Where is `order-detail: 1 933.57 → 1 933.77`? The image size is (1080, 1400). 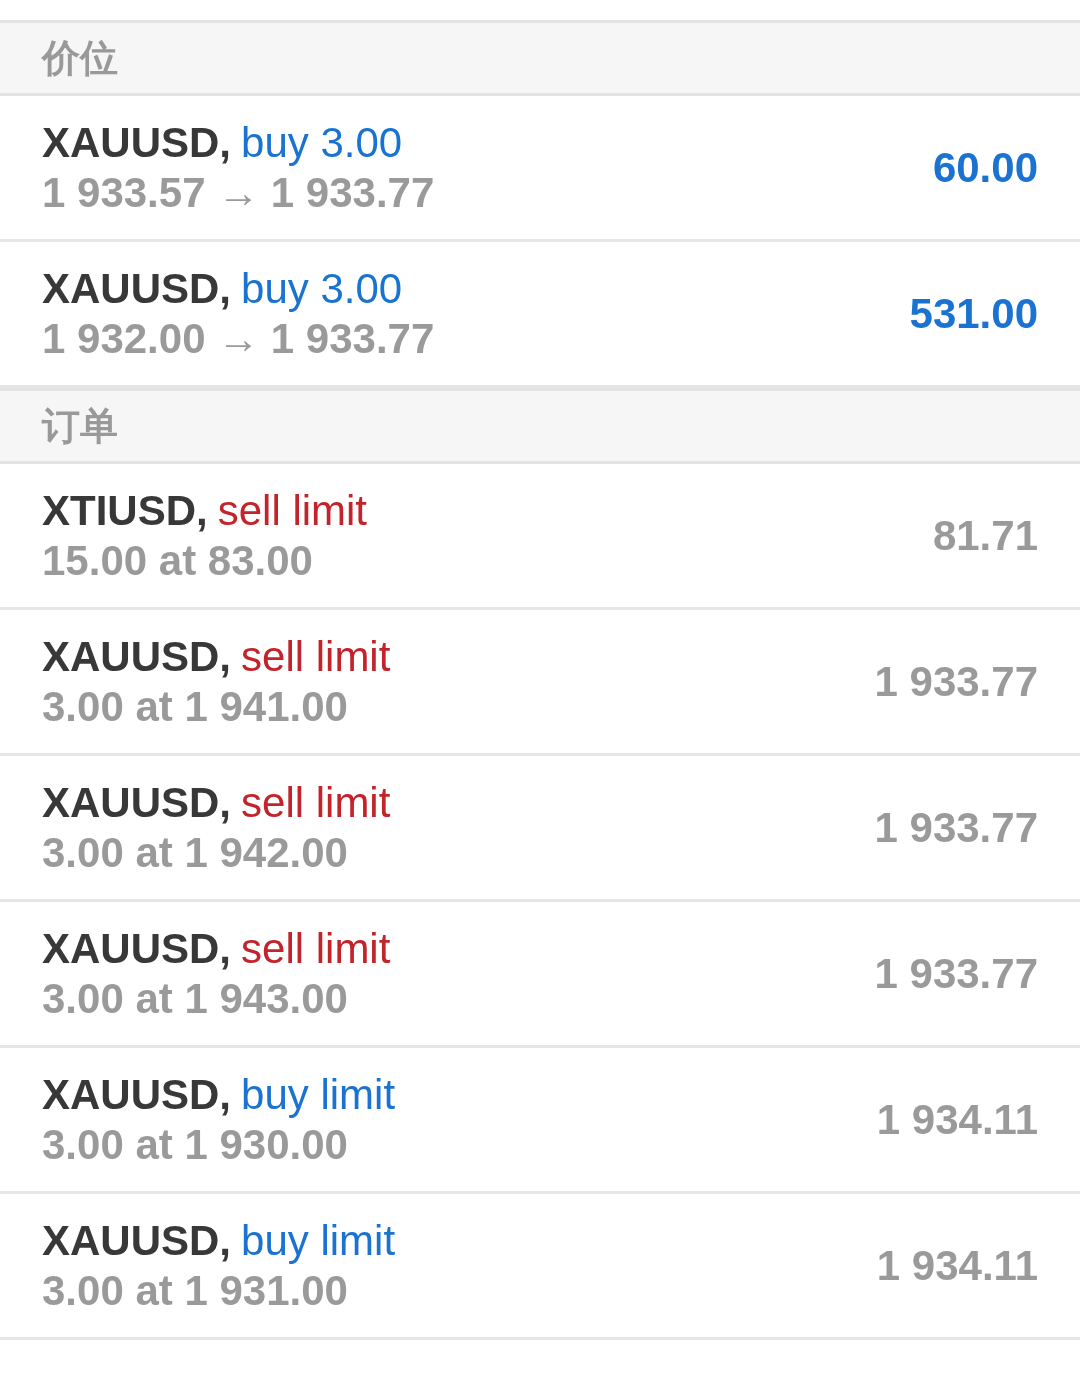
order-detail: 1 933.57 → 1 933.77 is located at coordinates (238, 192).